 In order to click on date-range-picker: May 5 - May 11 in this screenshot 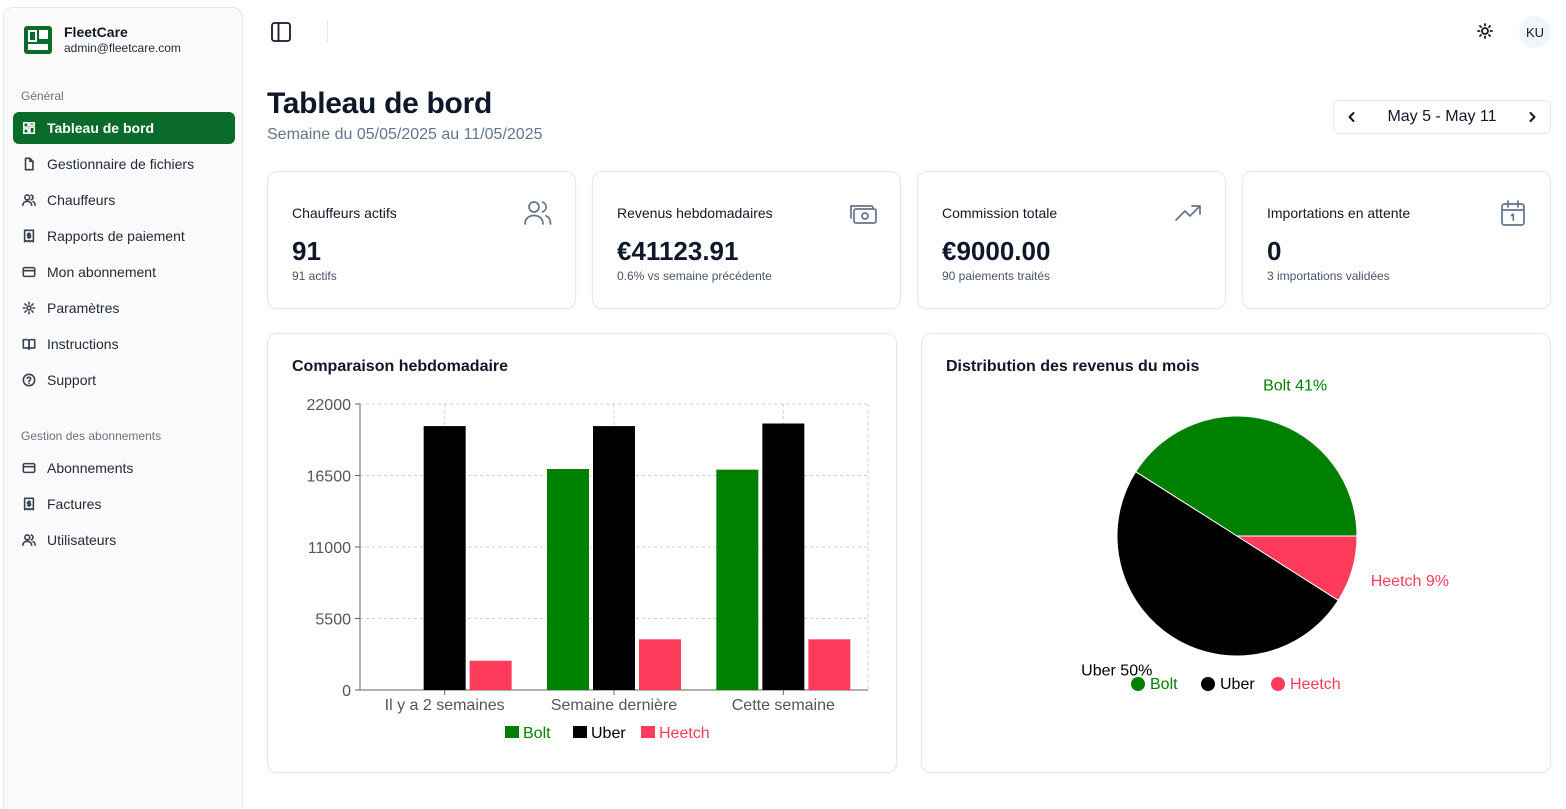, I will do `click(1442, 117)`.